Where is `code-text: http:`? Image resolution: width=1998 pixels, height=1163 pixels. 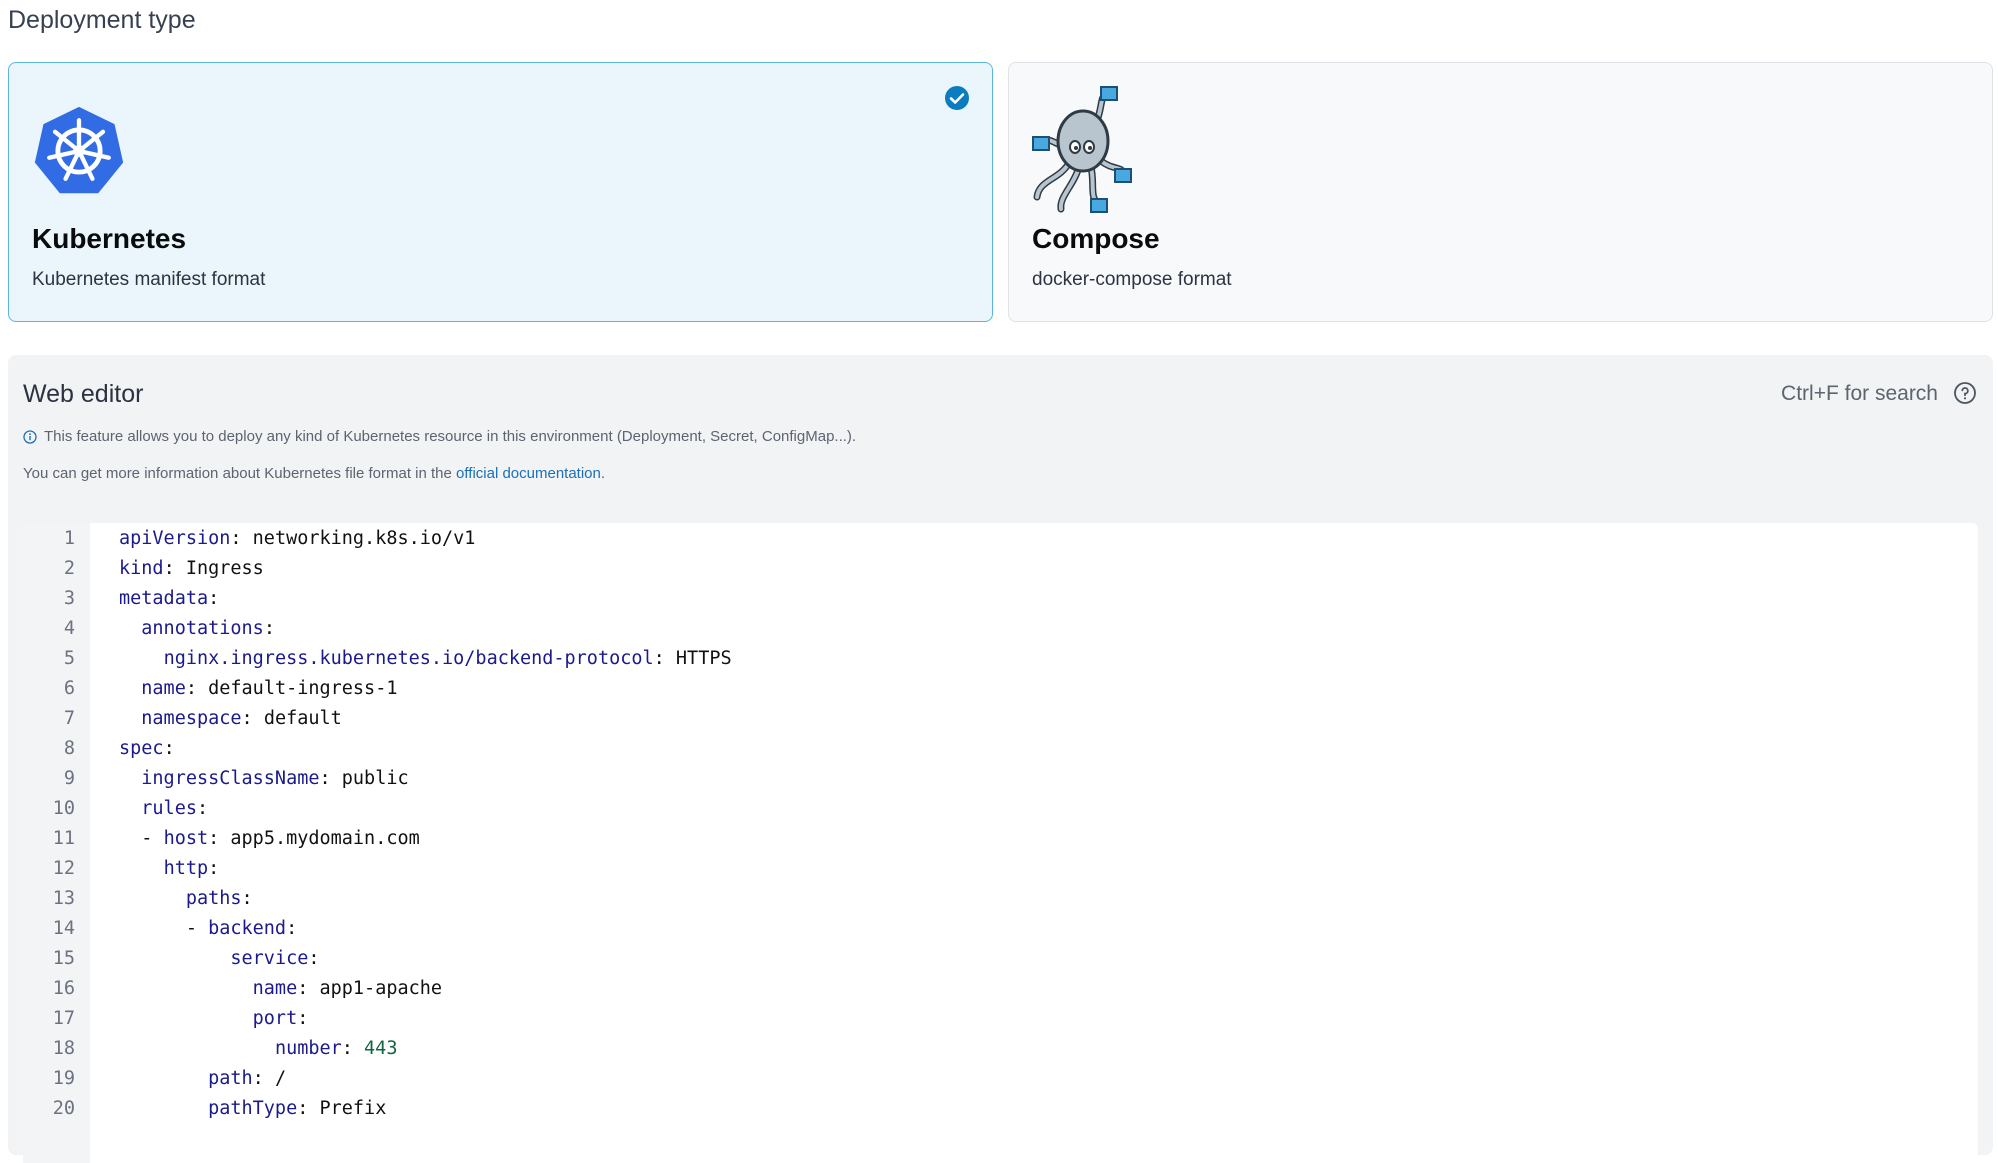 code-text: http: is located at coordinates (191, 868).